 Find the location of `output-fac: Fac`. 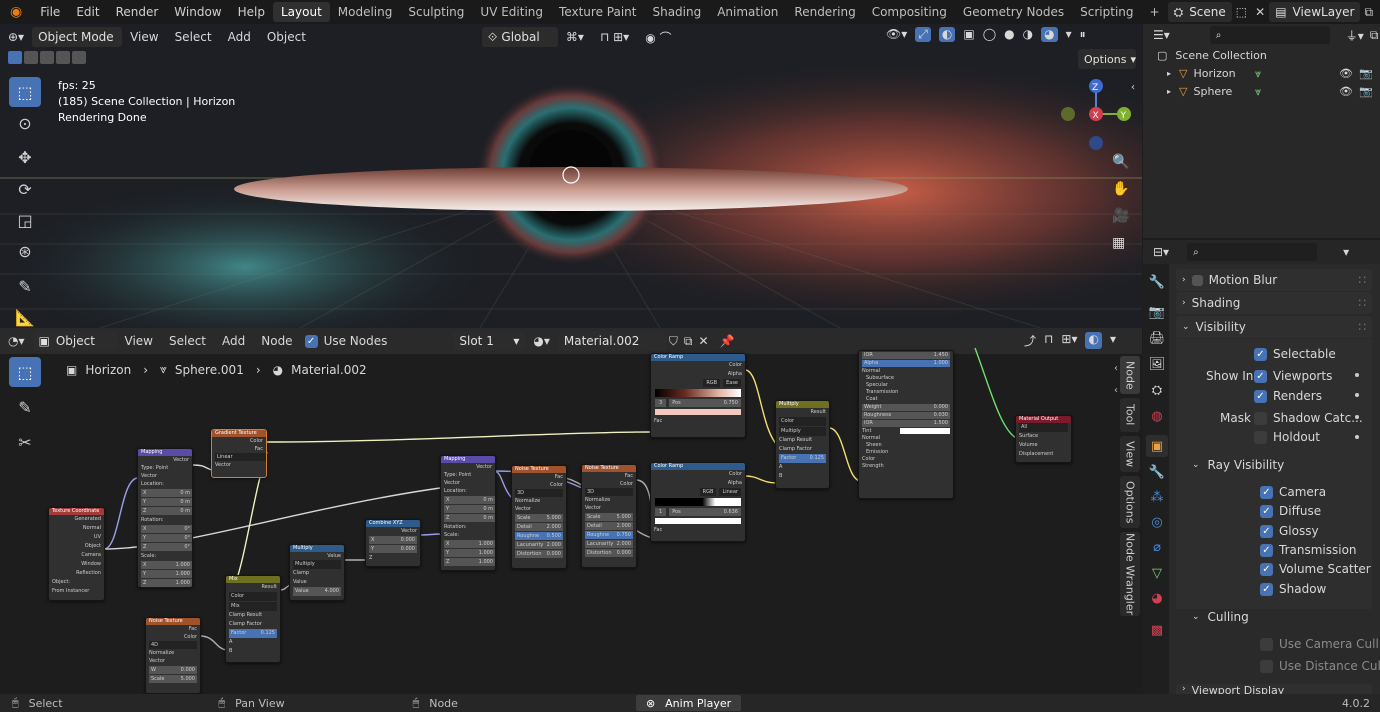

output-fac: Fac is located at coordinates (171, 629).